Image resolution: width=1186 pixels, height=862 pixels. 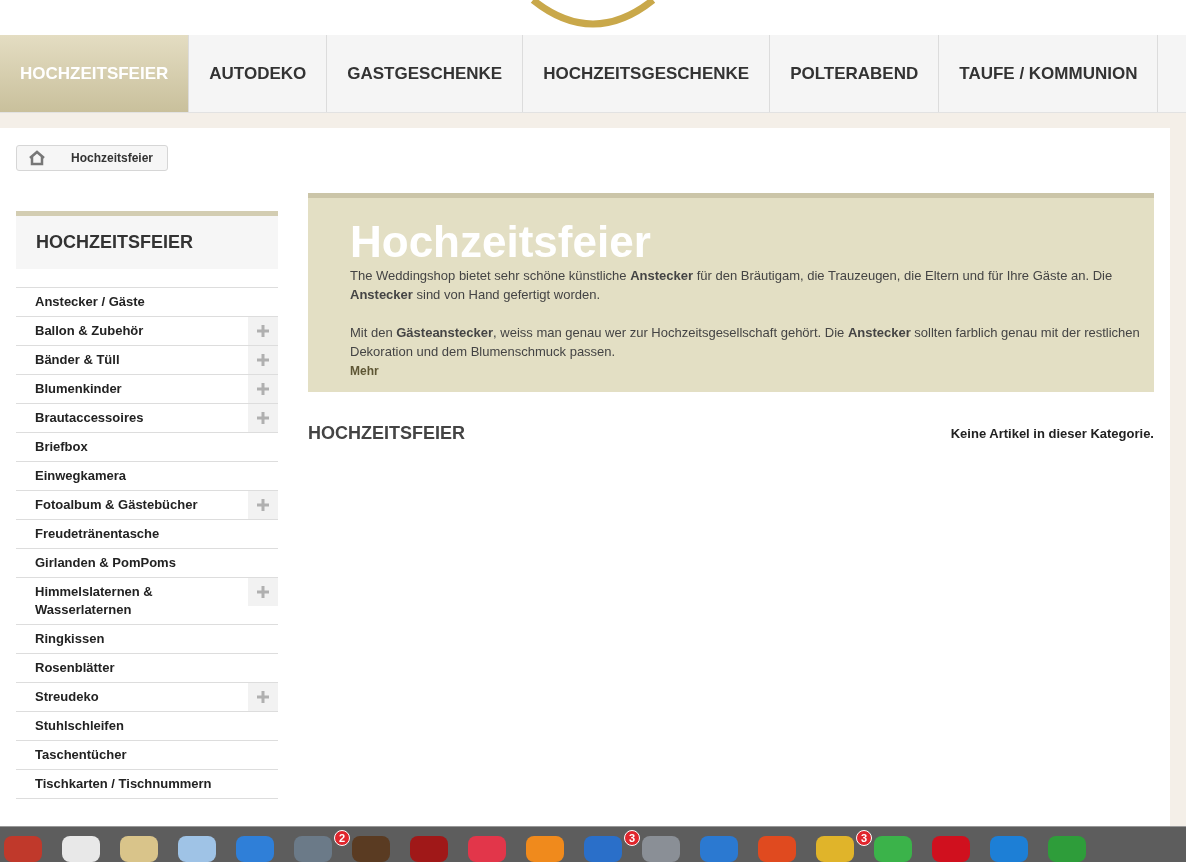 What do you see at coordinates (147, 668) in the screenshot?
I see `category-link: Rosenblätter` at bounding box center [147, 668].